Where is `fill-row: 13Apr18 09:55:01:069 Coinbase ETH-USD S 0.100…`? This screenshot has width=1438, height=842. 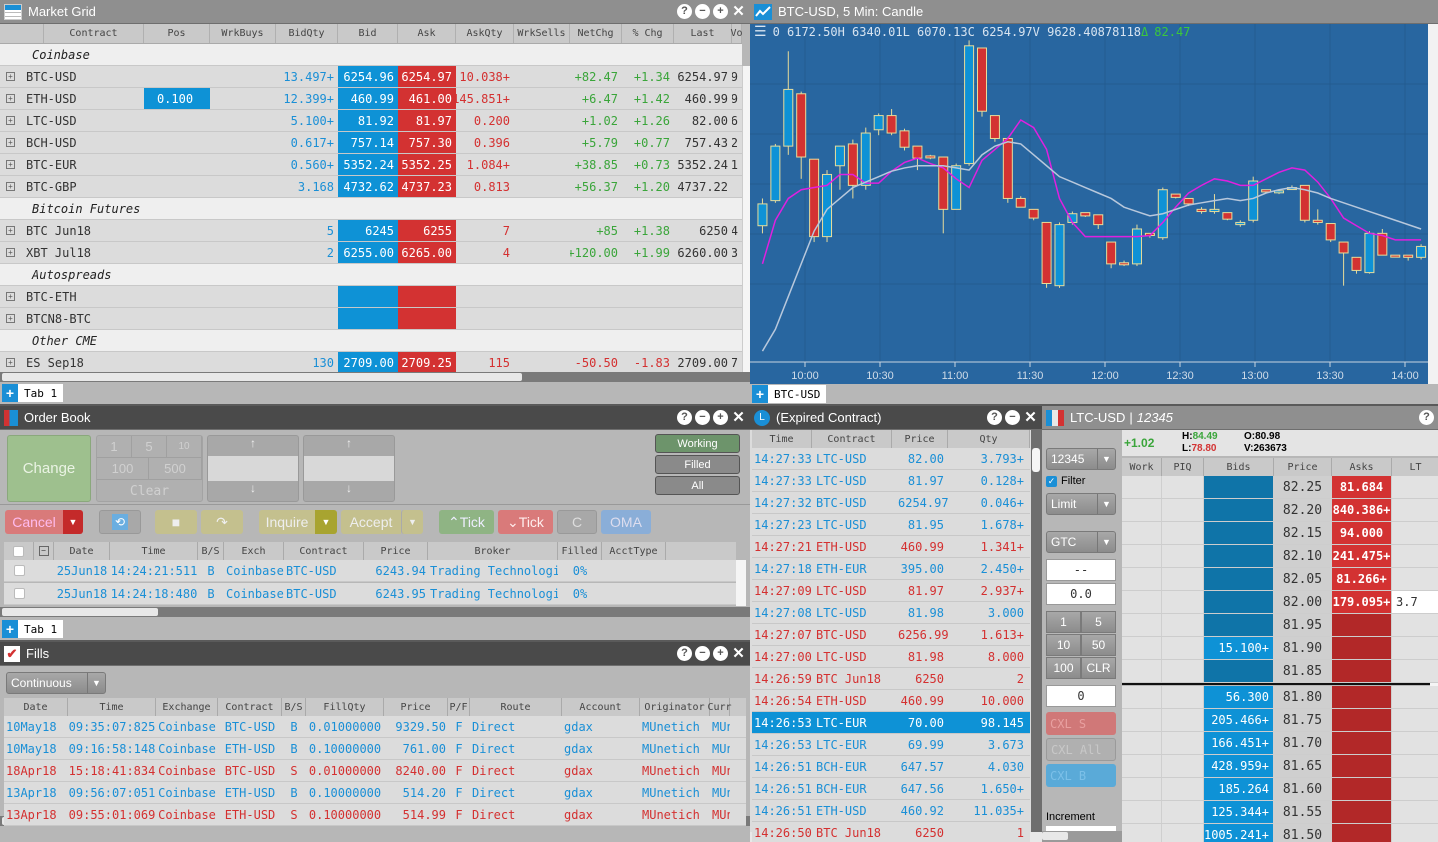
fill-row: 13Apr18 09:55:01:069 Coinbase ETH-USD S 0.100… is located at coordinates (375, 815).